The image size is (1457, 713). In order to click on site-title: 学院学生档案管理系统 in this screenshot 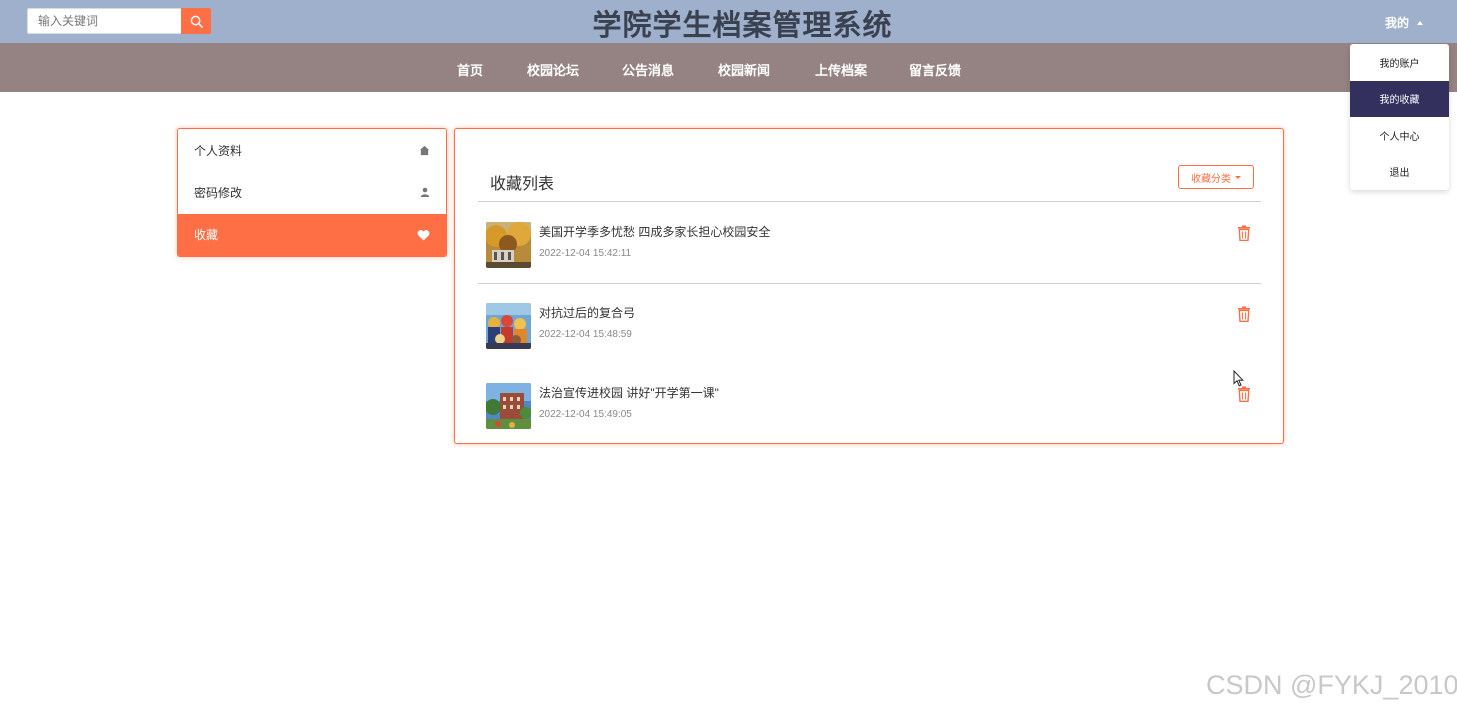, I will do `click(742, 25)`.